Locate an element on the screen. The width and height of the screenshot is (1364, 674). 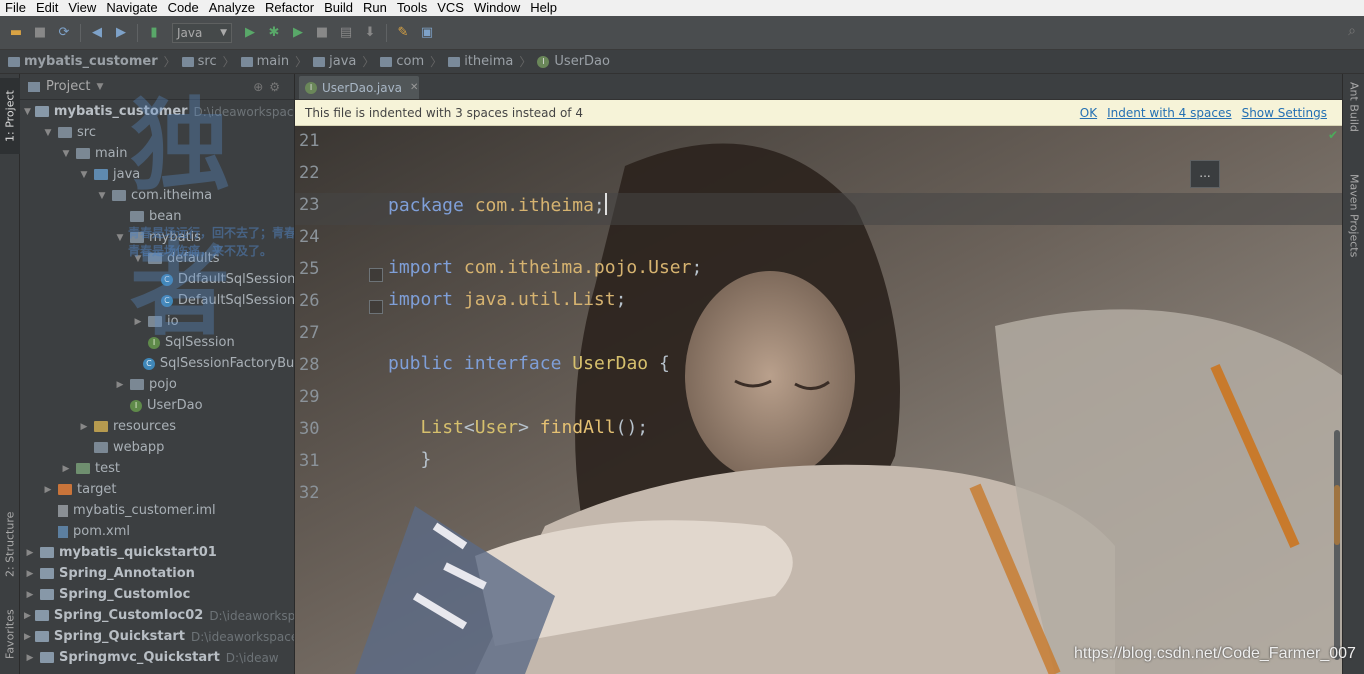
tree-item: ▶ target is located at coordinates (157, 489).